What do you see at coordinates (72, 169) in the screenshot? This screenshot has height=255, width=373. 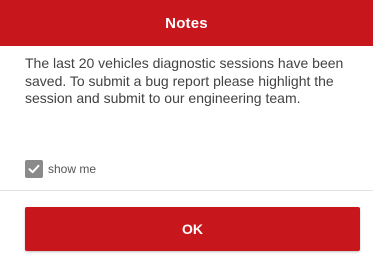 I see `show-me-label: show me` at bounding box center [72, 169].